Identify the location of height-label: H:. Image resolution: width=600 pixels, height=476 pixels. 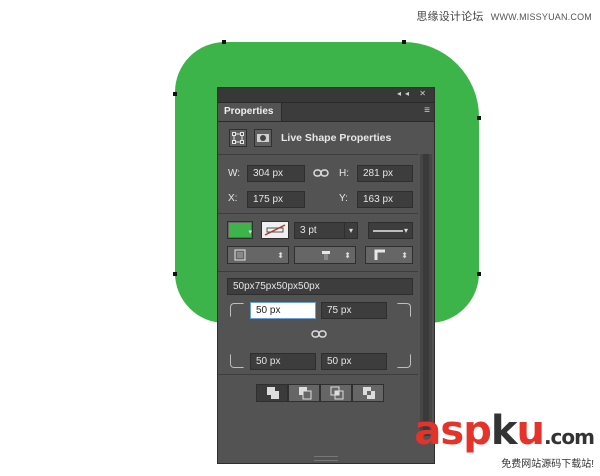
(344, 173).